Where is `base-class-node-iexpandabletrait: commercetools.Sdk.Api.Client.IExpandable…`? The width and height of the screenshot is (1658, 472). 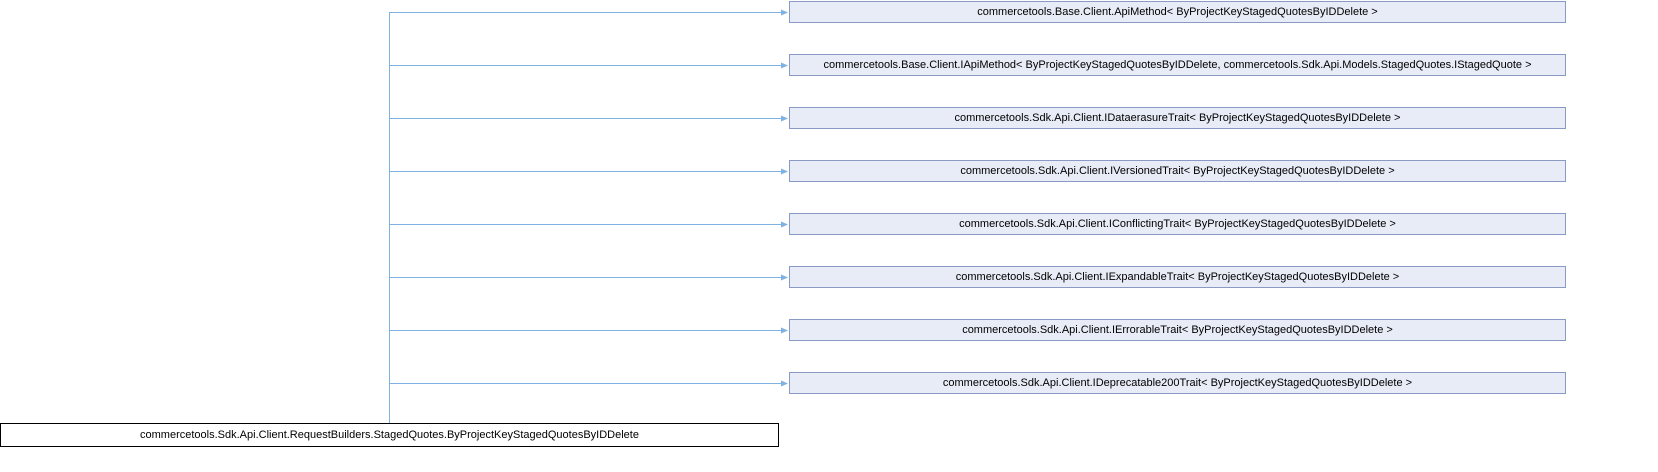
base-class-node-iexpandabletrait: commercetools.Sdk.Api.Client.IExpandable… is located at coordinates (1177, 277).